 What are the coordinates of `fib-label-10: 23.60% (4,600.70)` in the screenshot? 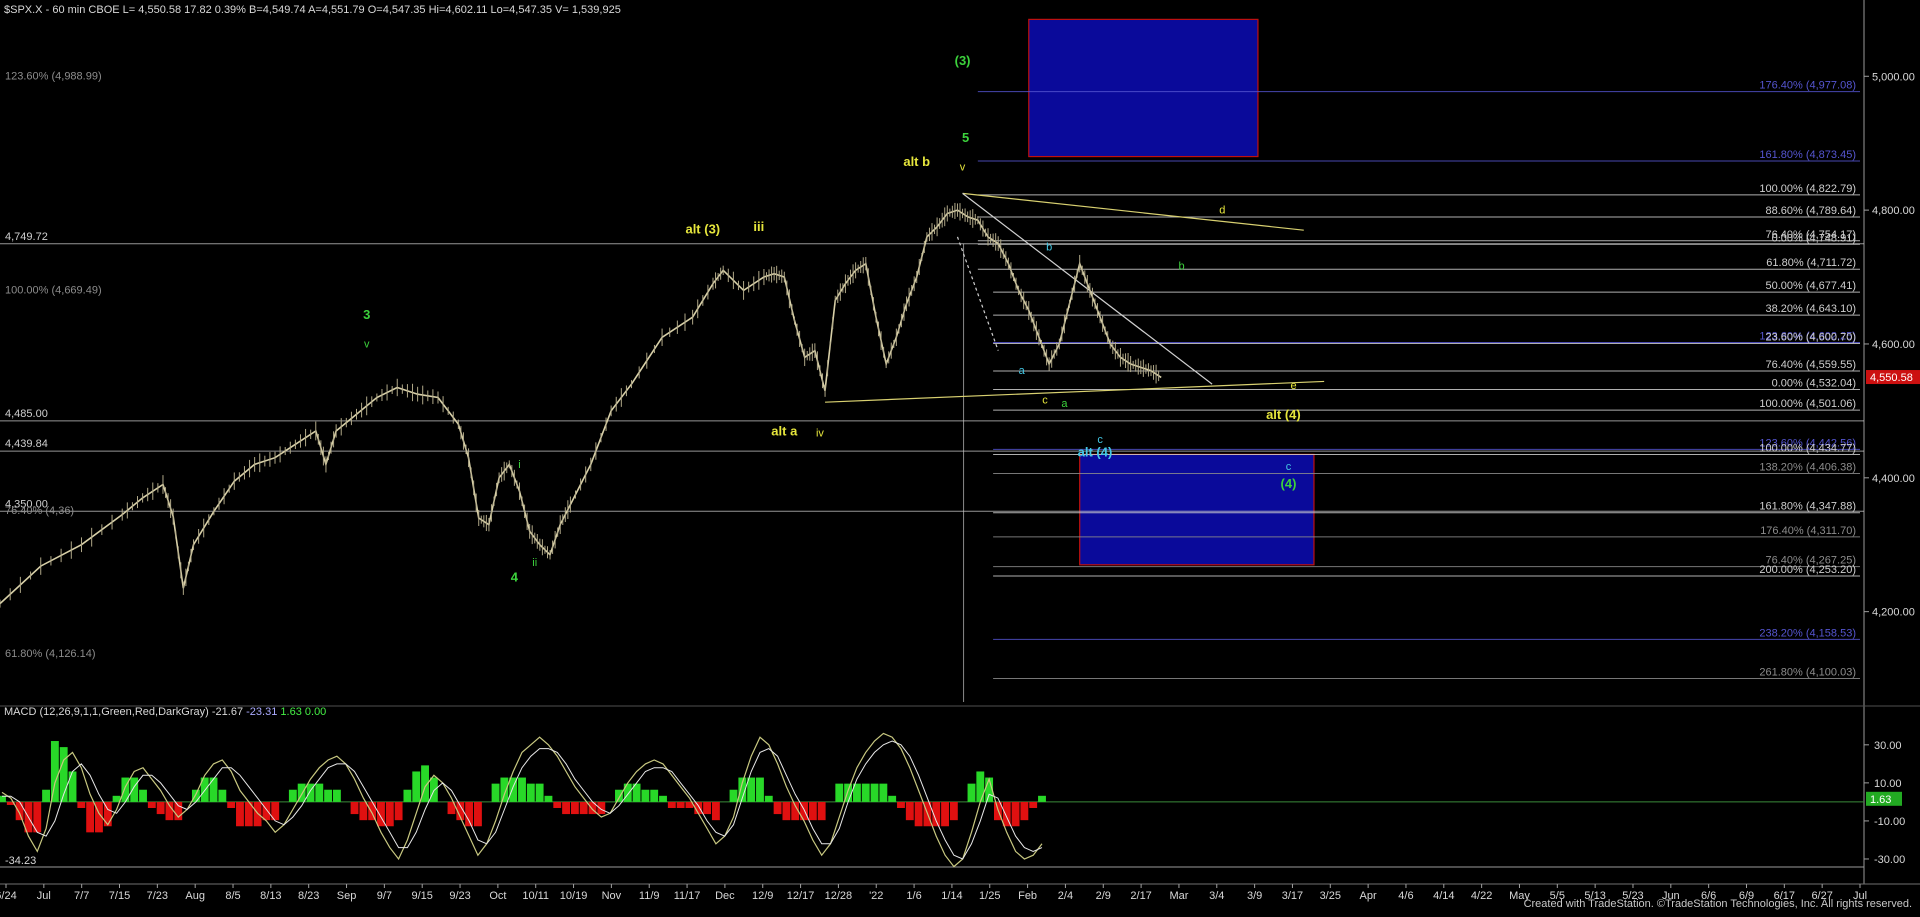 It's located at (1810, 337).